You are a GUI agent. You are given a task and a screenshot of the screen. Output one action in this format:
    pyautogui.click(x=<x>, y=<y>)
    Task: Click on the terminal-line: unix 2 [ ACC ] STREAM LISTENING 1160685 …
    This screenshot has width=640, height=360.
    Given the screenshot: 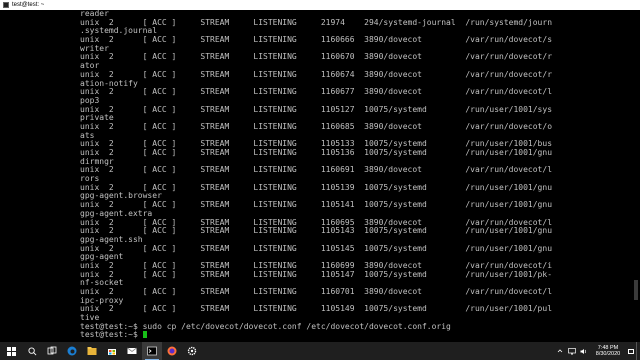 What is the action you would take?
    pyautogui.click(x=316, y=126)
    